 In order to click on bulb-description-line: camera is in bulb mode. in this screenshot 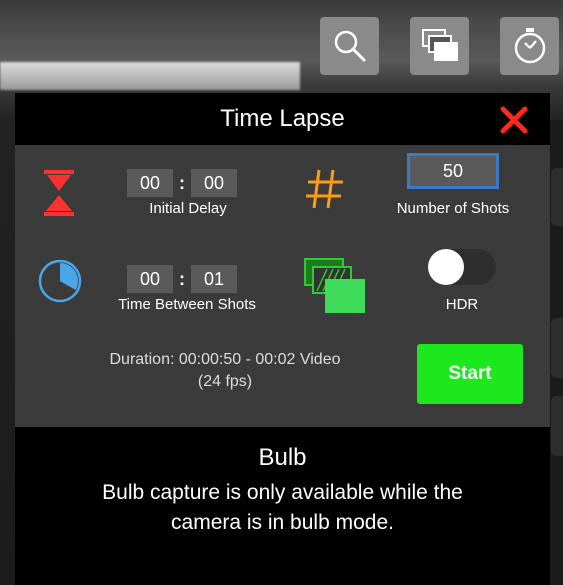, I will do `click(282, 522)`.